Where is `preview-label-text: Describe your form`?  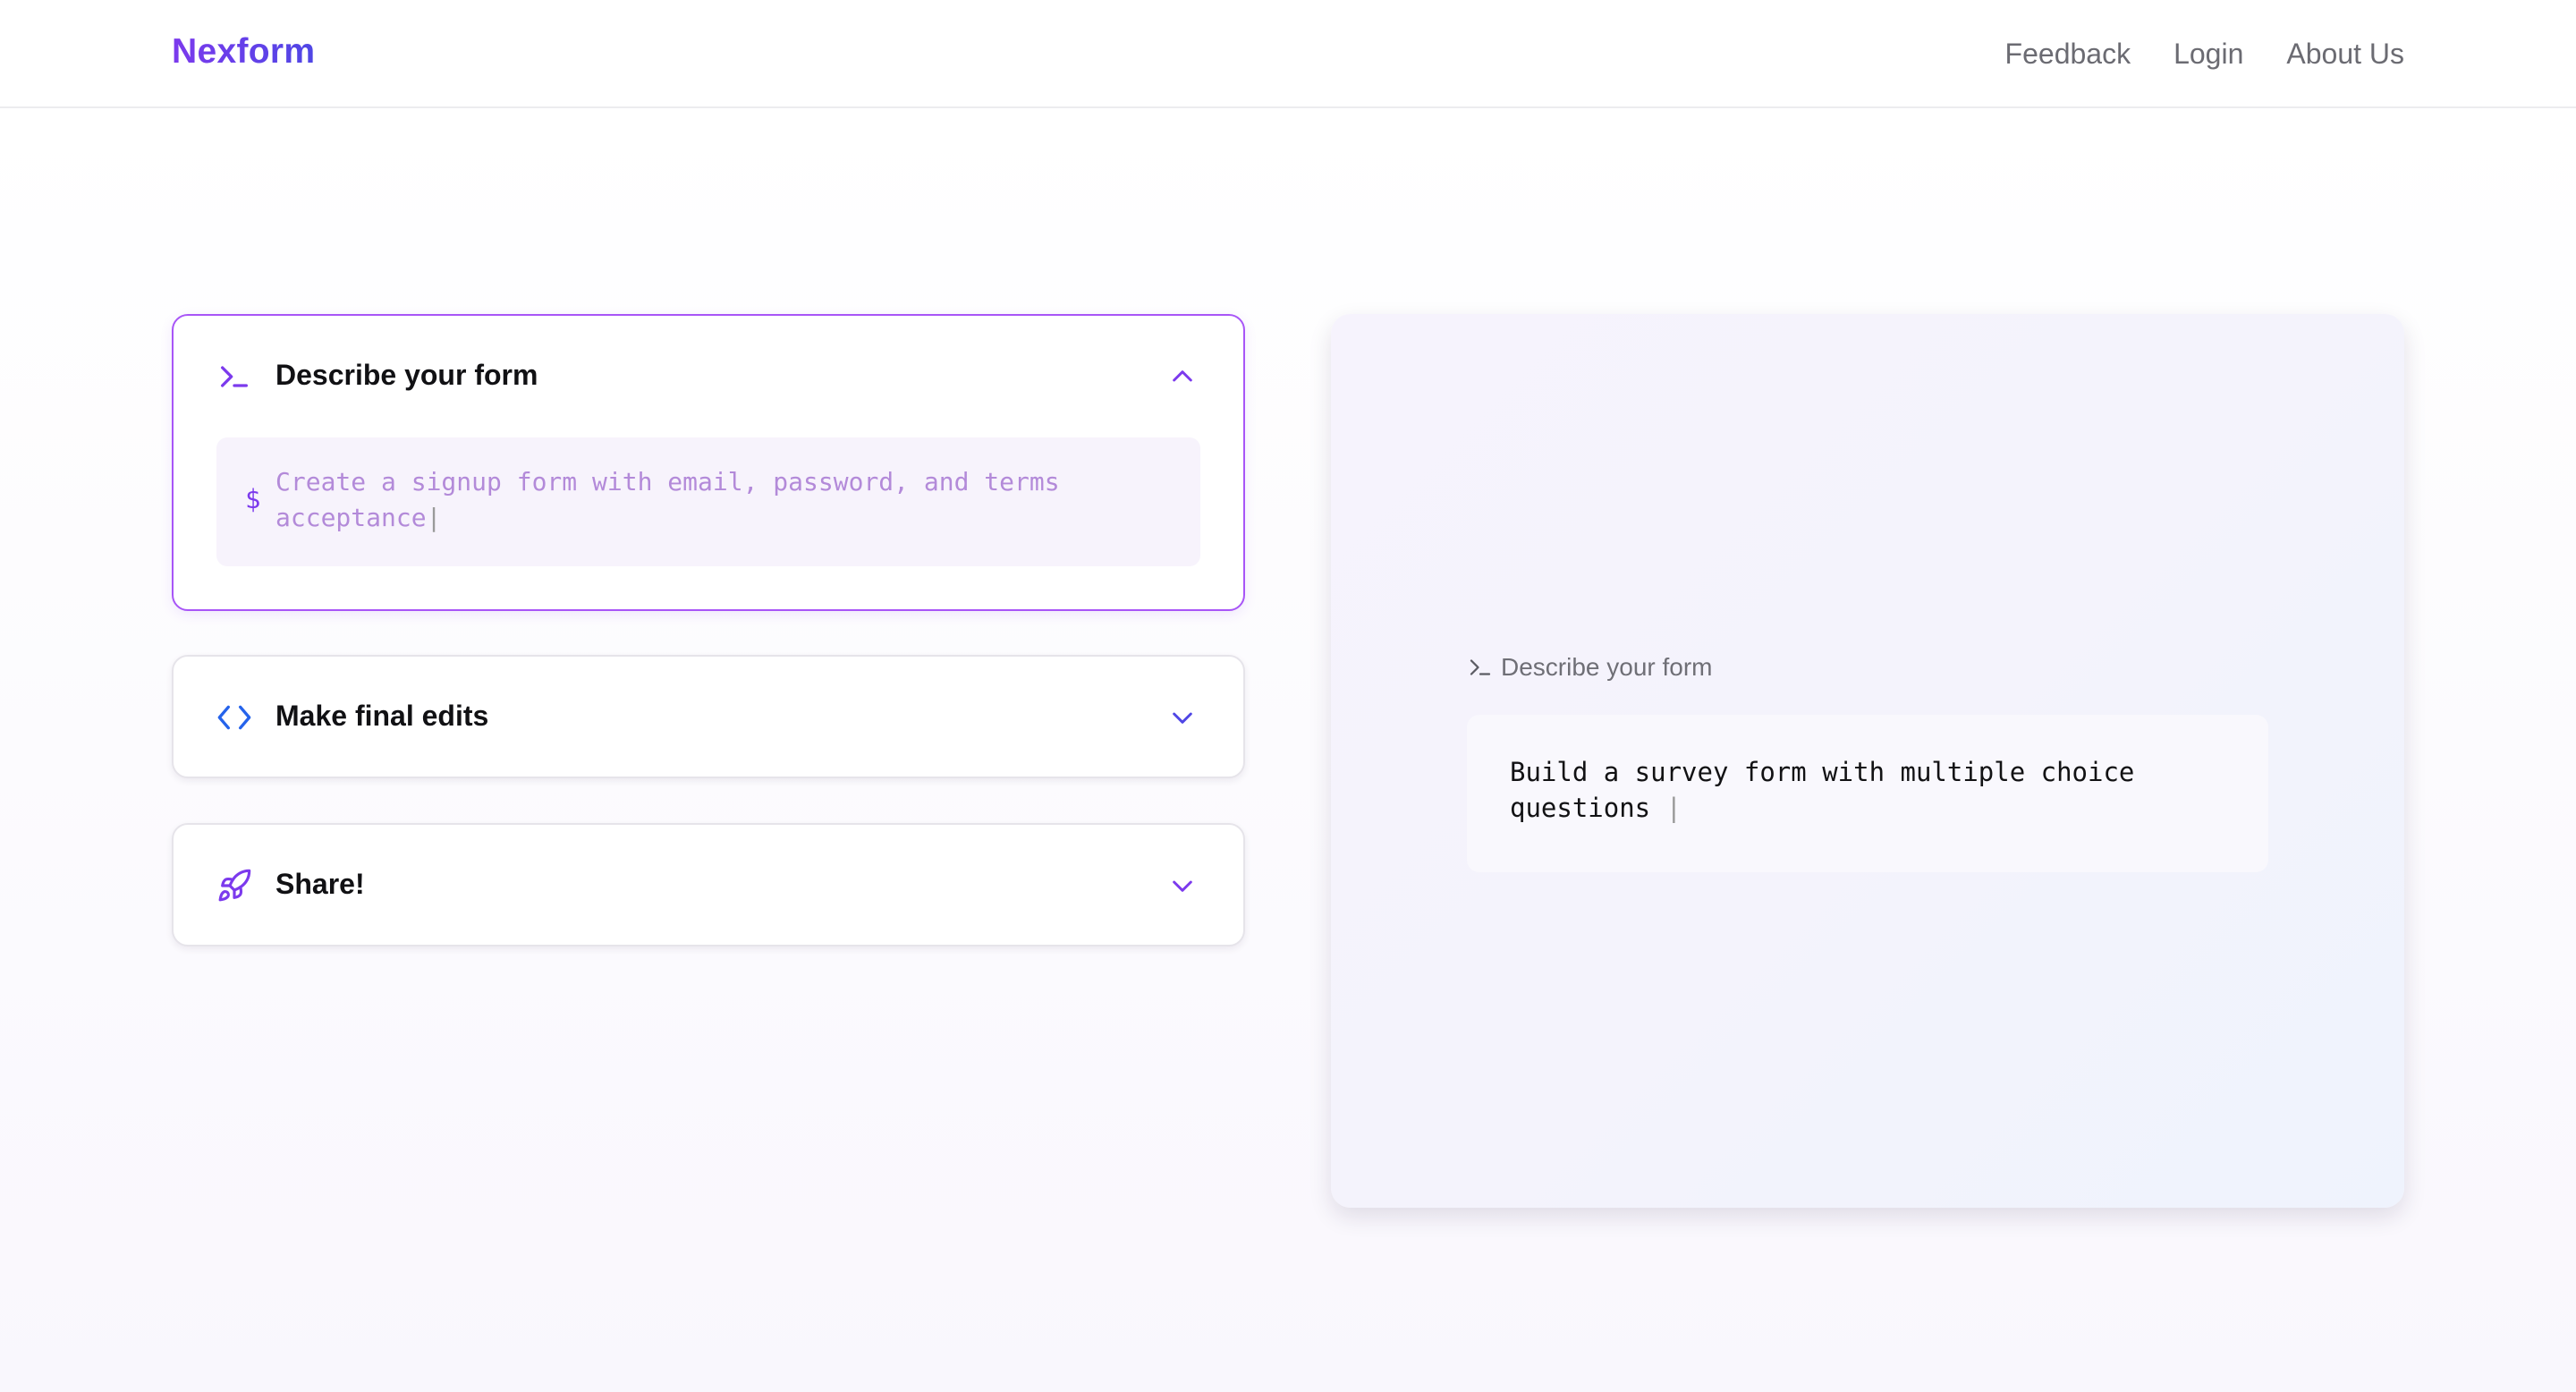
preview-label-text: Describe your form is located at coordinates (1607, 667).